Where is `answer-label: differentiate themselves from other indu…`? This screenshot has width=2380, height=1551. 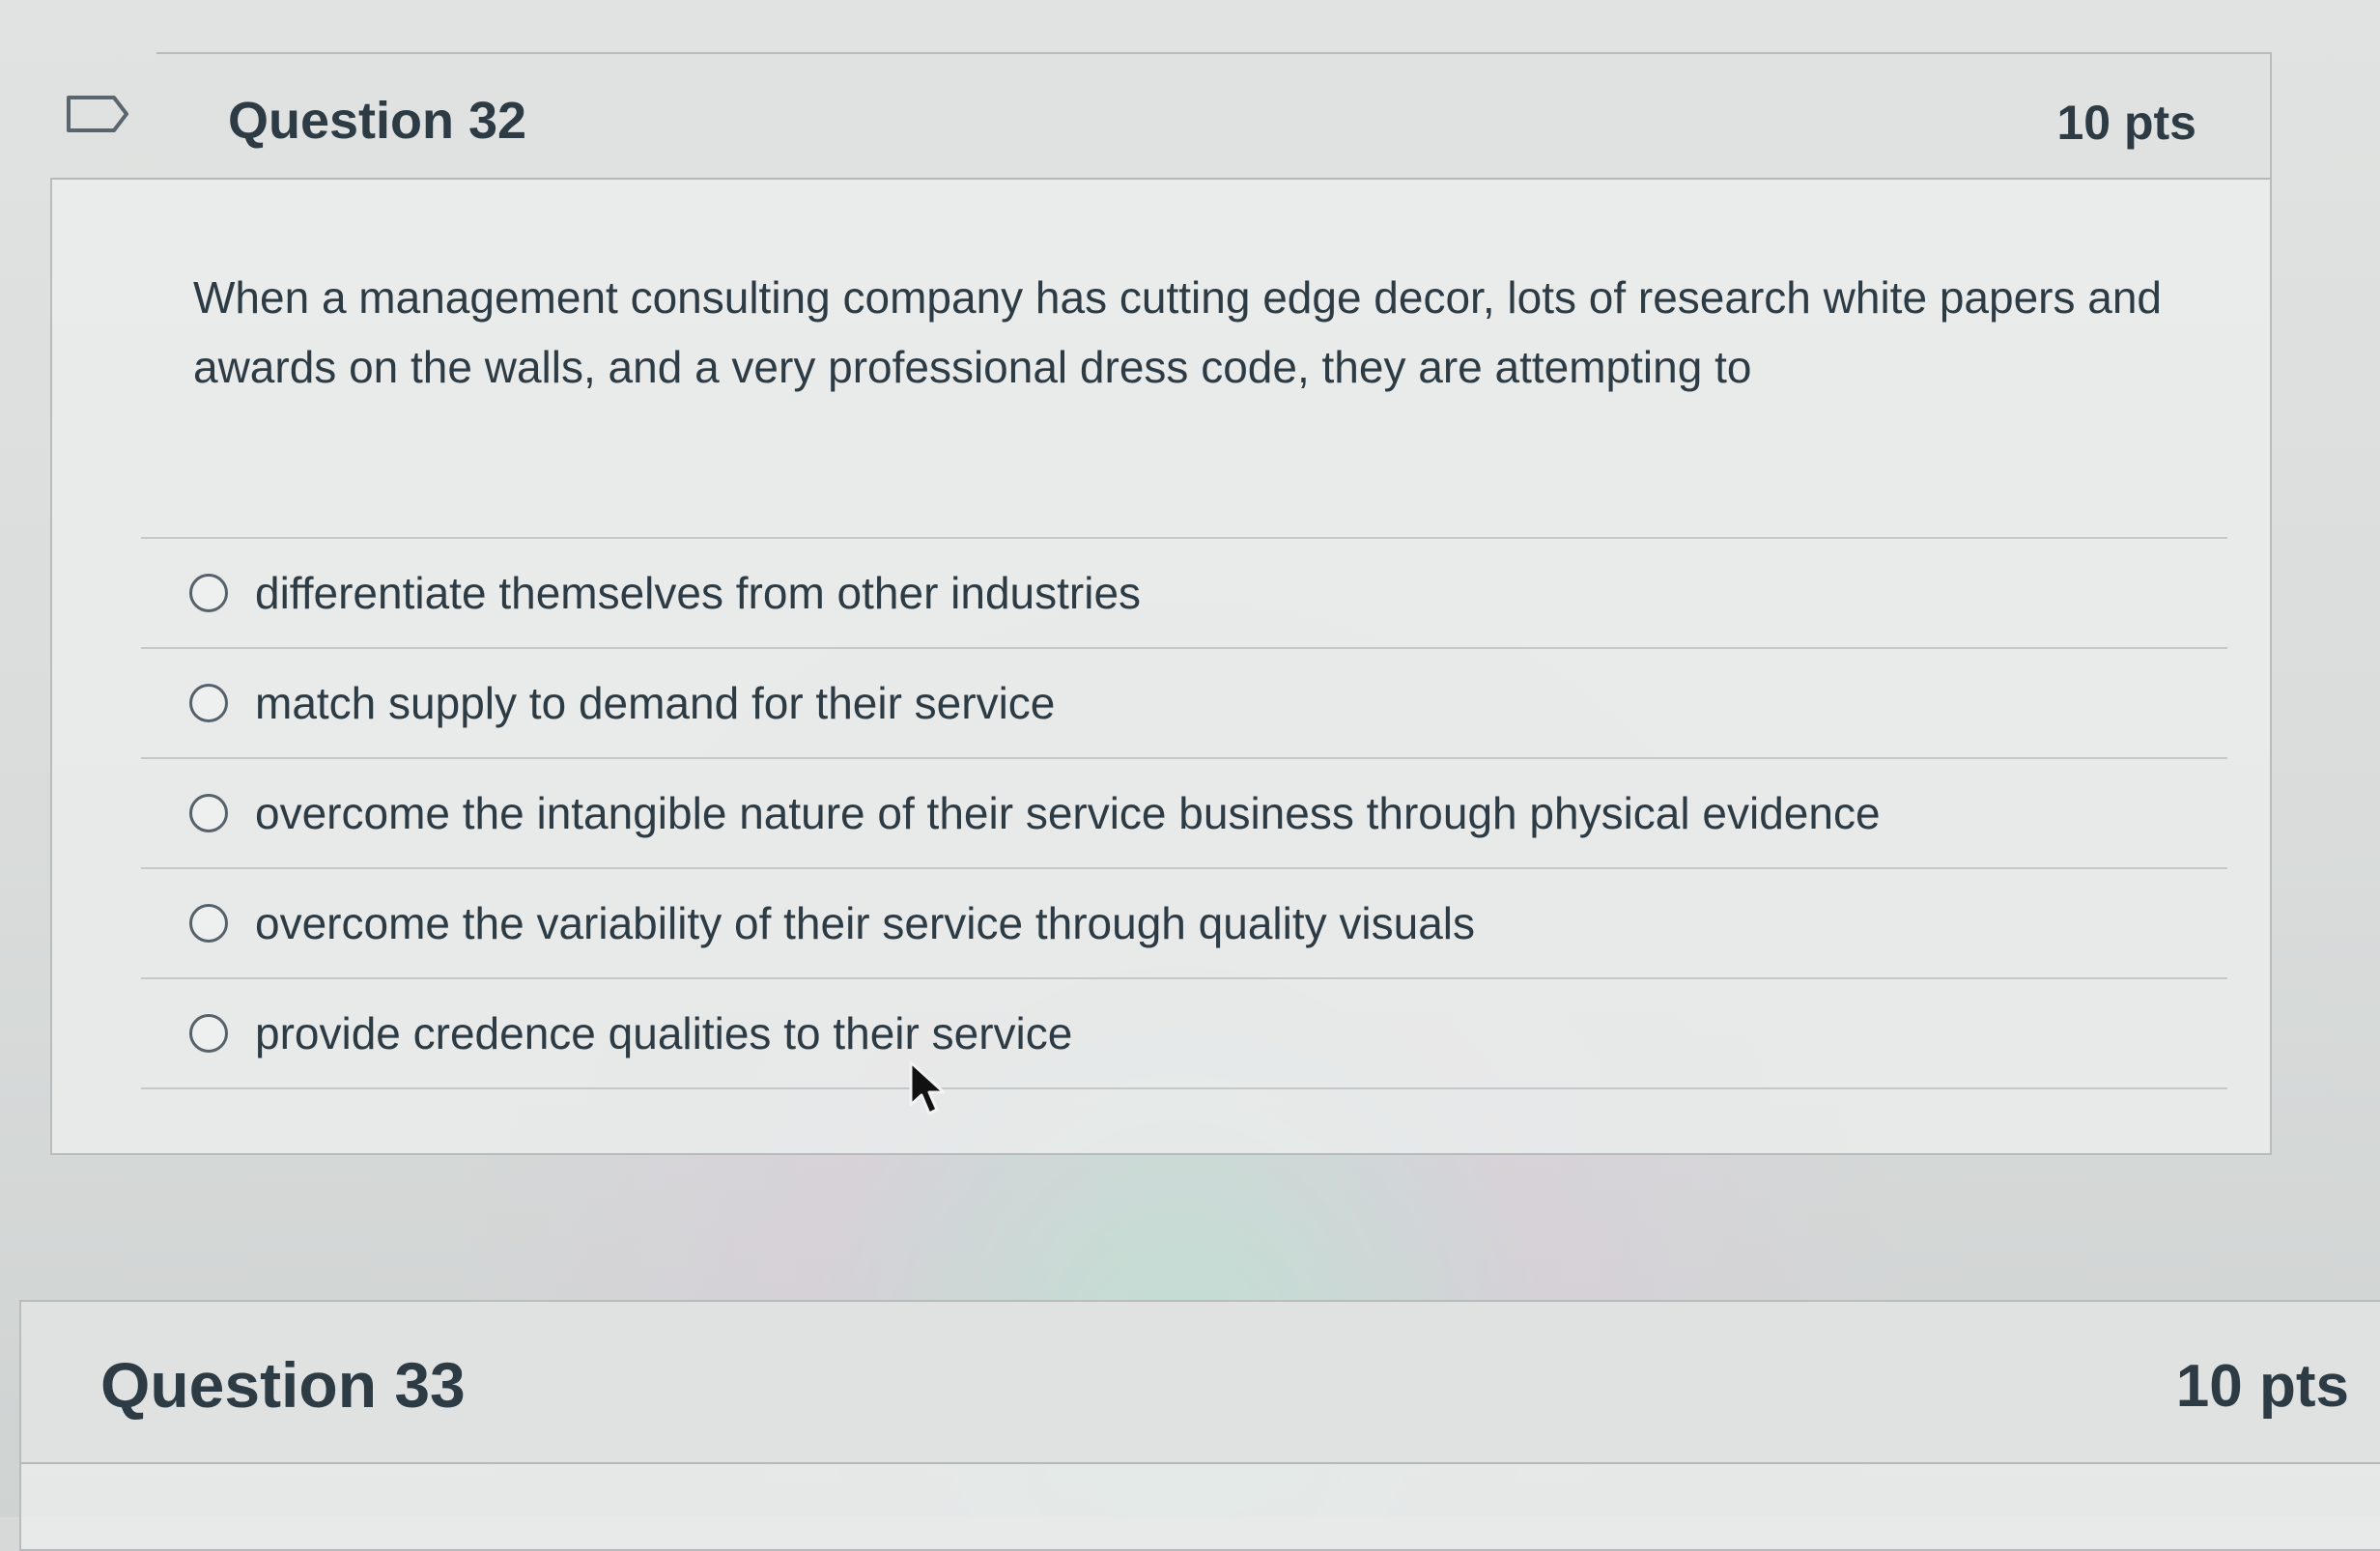 answer-label: differentiate themselves from other indu… is located at coordinates (699, 593).